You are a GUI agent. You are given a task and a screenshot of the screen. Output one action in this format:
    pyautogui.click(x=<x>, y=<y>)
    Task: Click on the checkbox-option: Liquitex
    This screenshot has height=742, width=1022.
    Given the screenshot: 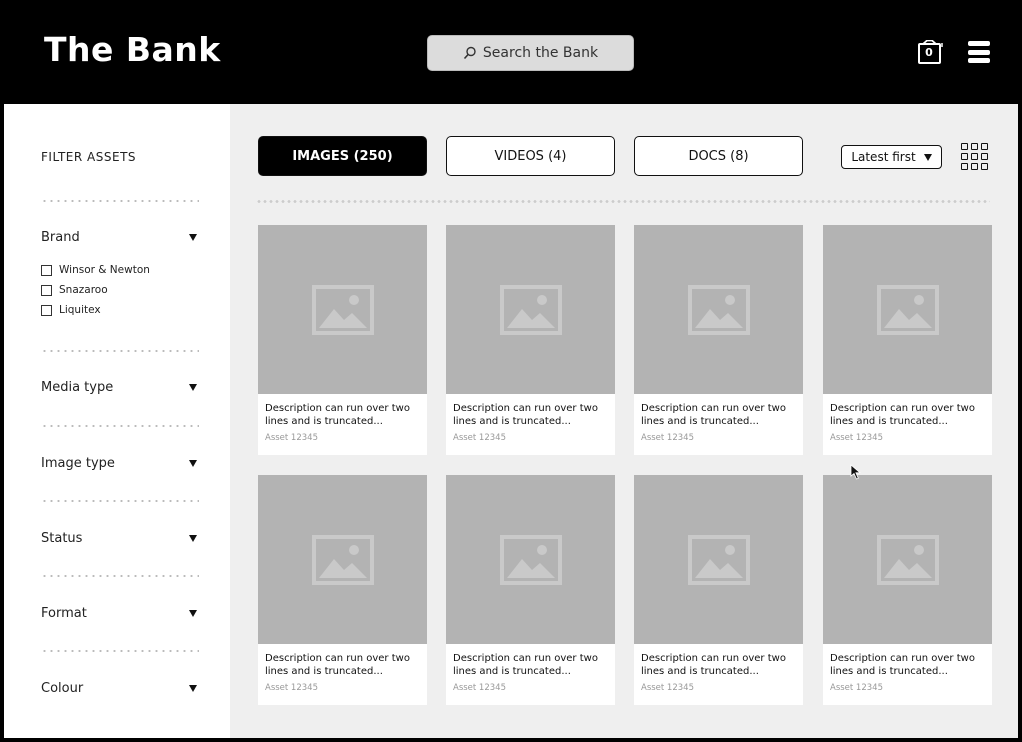 What is the action you would take?
    pyautogui.click(x=71, y=310)
    